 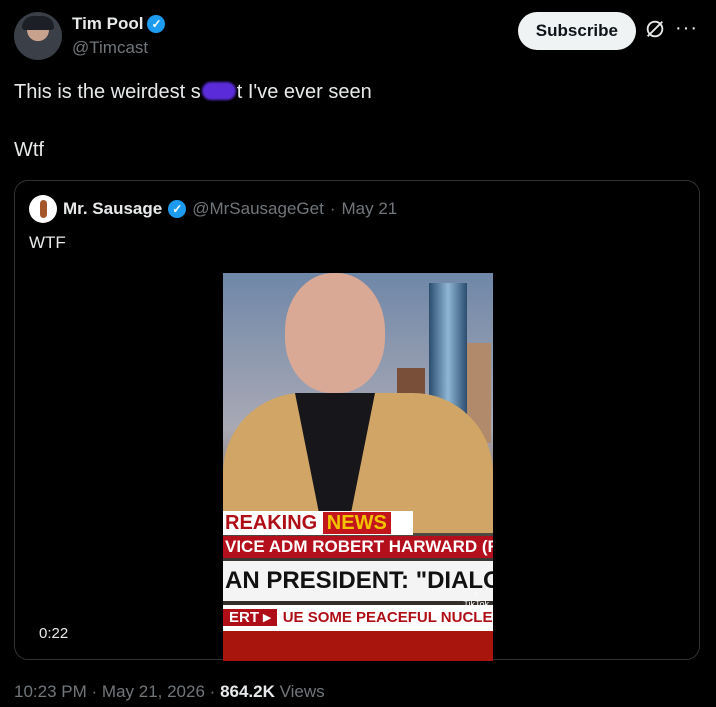 I want to click on tweet-text-before: This is the weirdest s, so click(x=107, y=92).